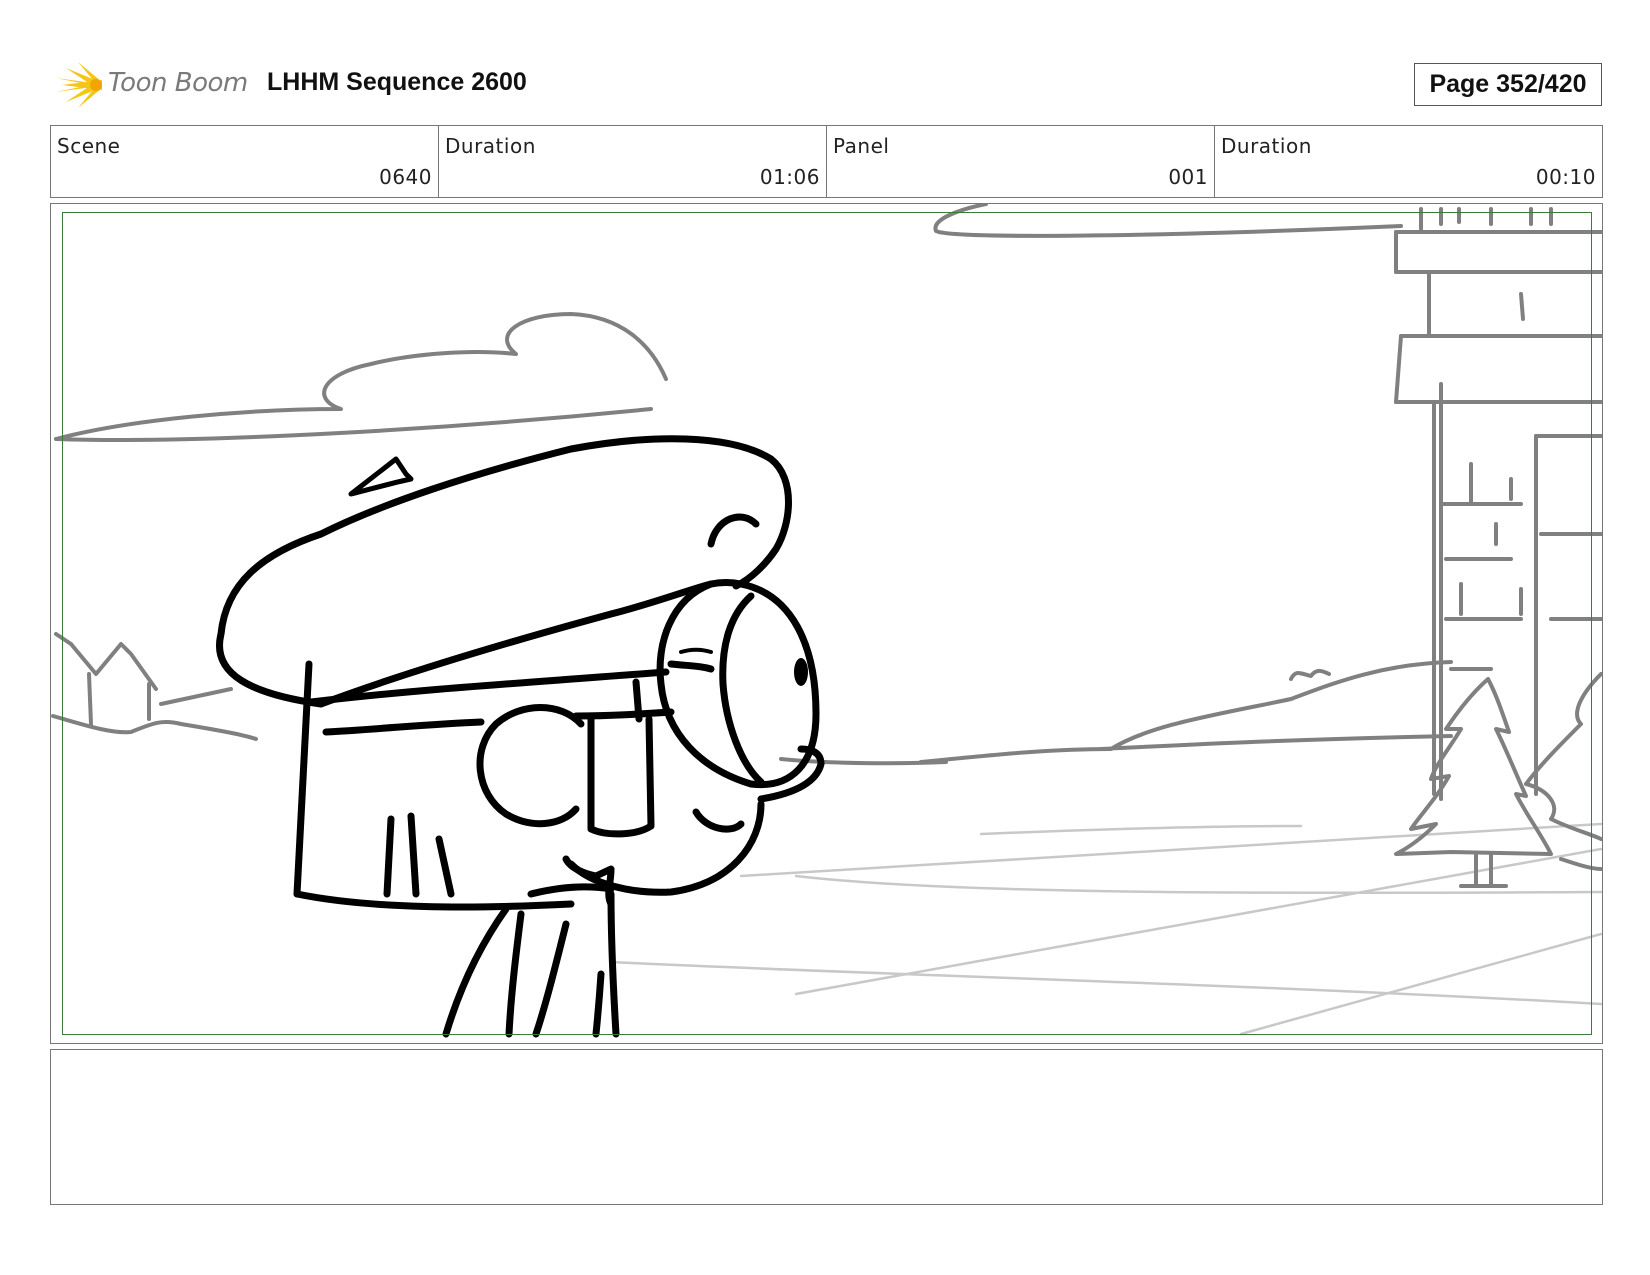  Describe the element at coordinates (1188, 177) in the screenshot. I see `panel-value: 001` at that location.